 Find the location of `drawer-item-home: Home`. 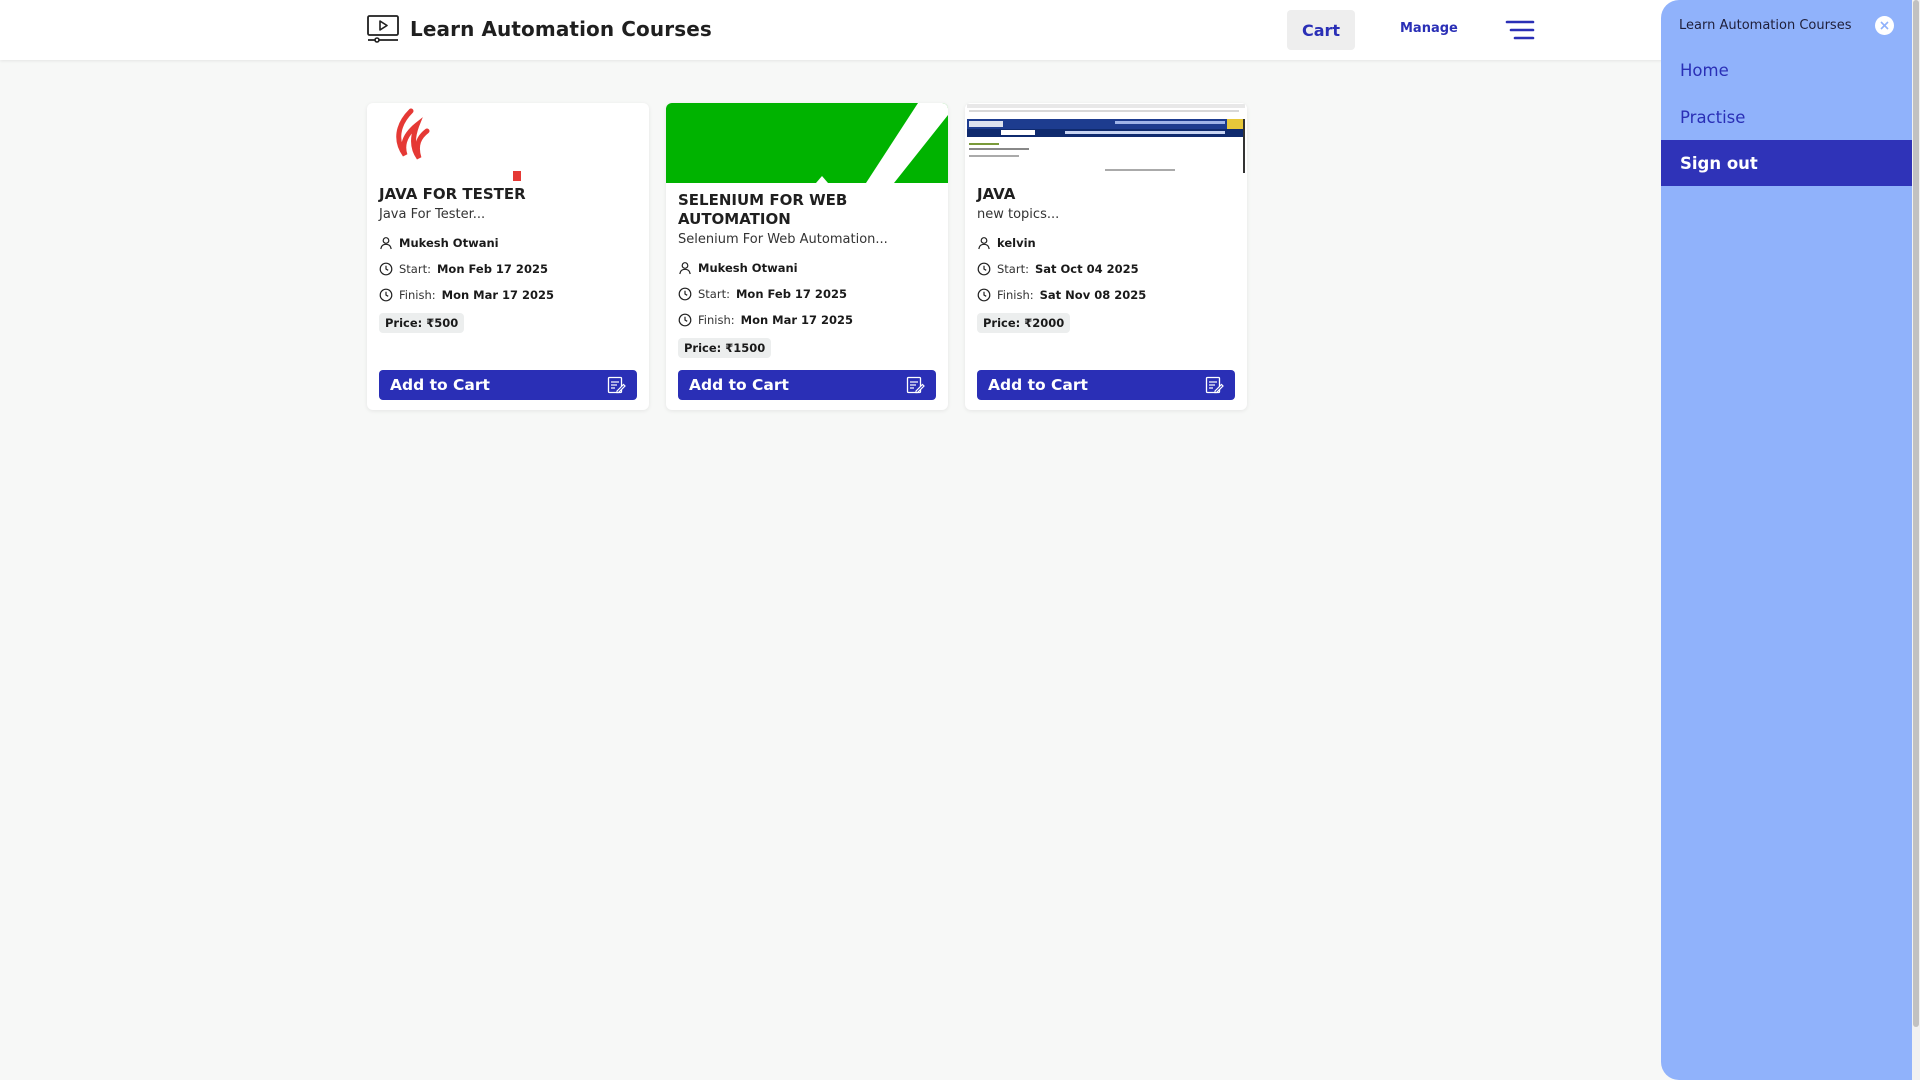

drawer-item-home: Home is located at coordinates (1787, 70).